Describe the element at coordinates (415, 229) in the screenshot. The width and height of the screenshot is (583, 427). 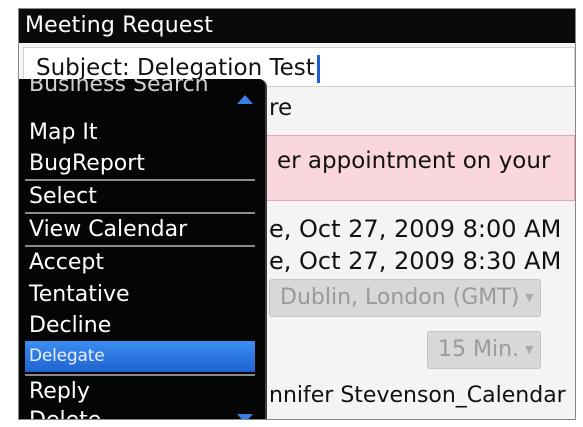
I see `start-datetime-field: e, Oct 27, 2009 8:00 AM` at that location.